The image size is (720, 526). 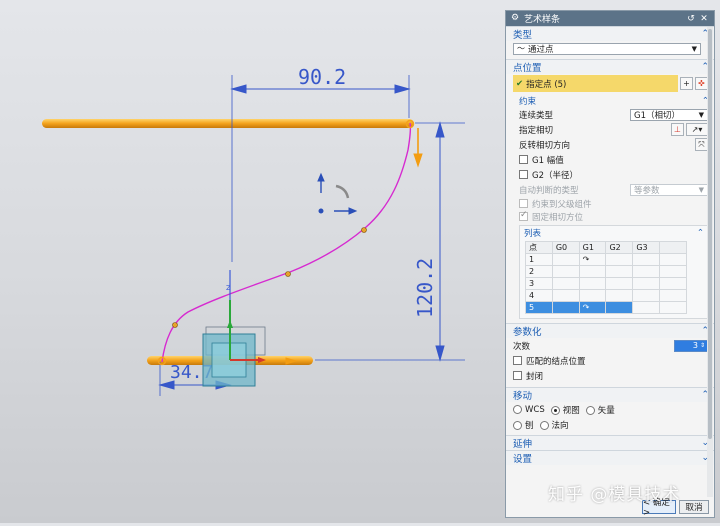 What do you see at coordinates (555, 175) in the screenshot?
I see `g2-radius-label: G2（半径）` at bounding box center [555, 175].